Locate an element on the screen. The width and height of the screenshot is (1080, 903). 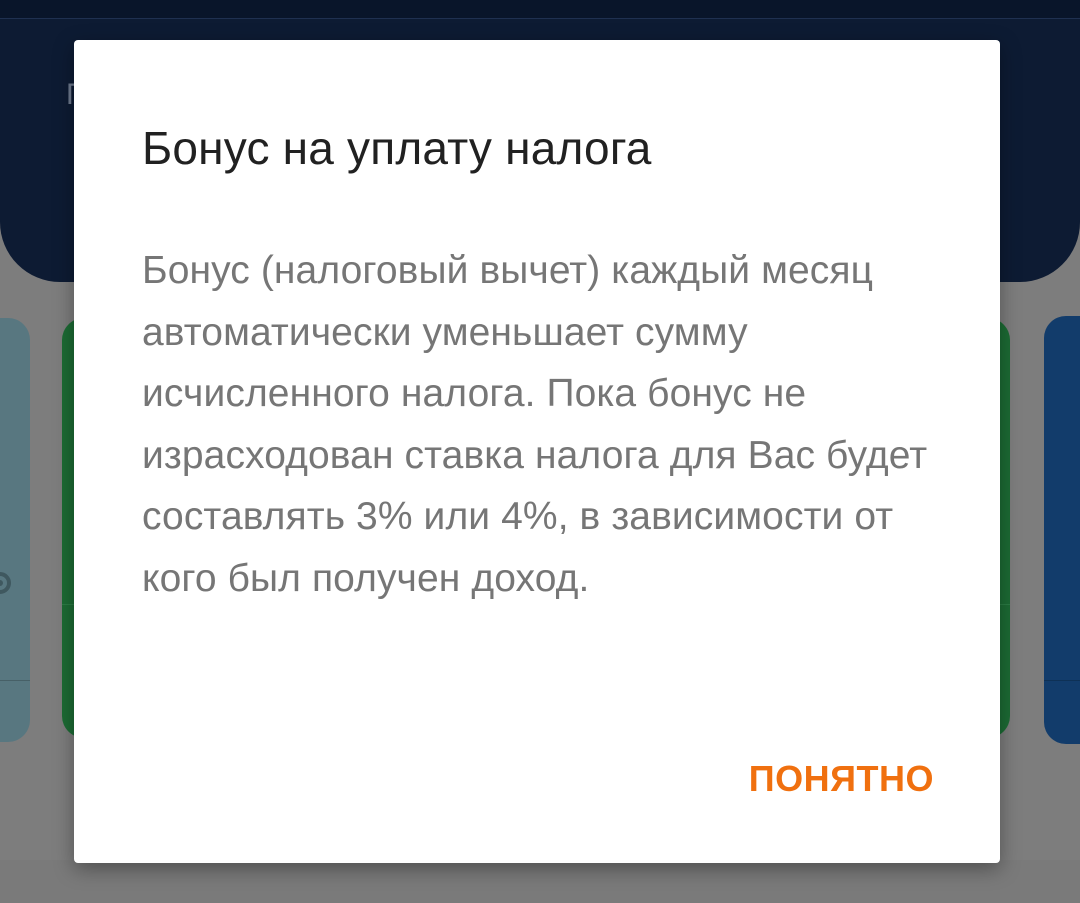
background-bottom is located at coordinates (540, 881).